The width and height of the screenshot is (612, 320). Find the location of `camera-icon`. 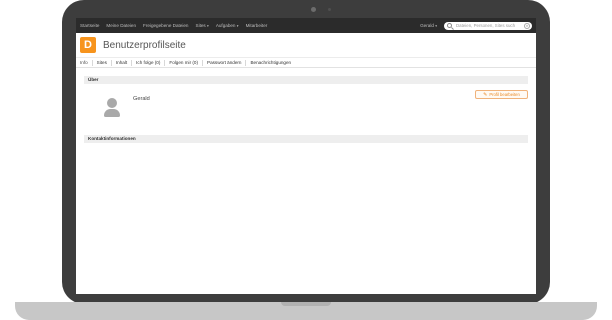

camera-icon is located at coordinates (313, 9).